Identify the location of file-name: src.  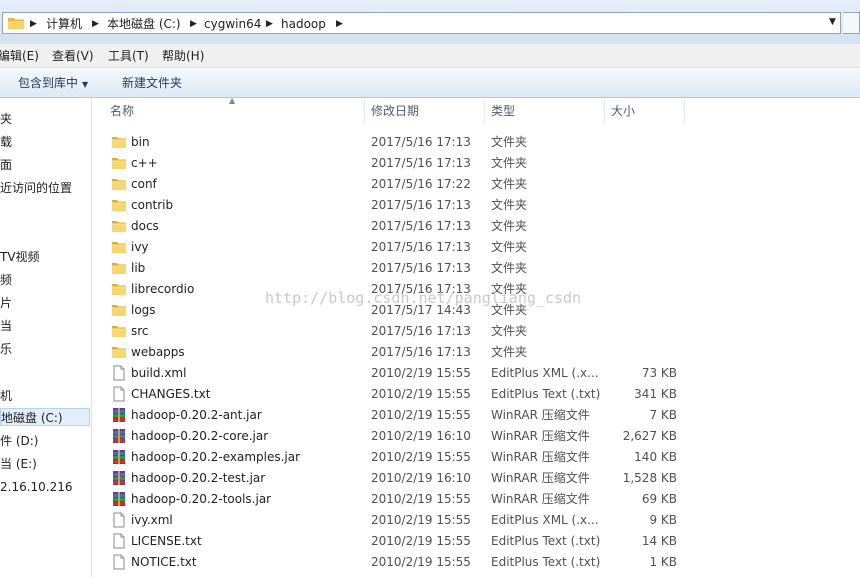
(140, 331).